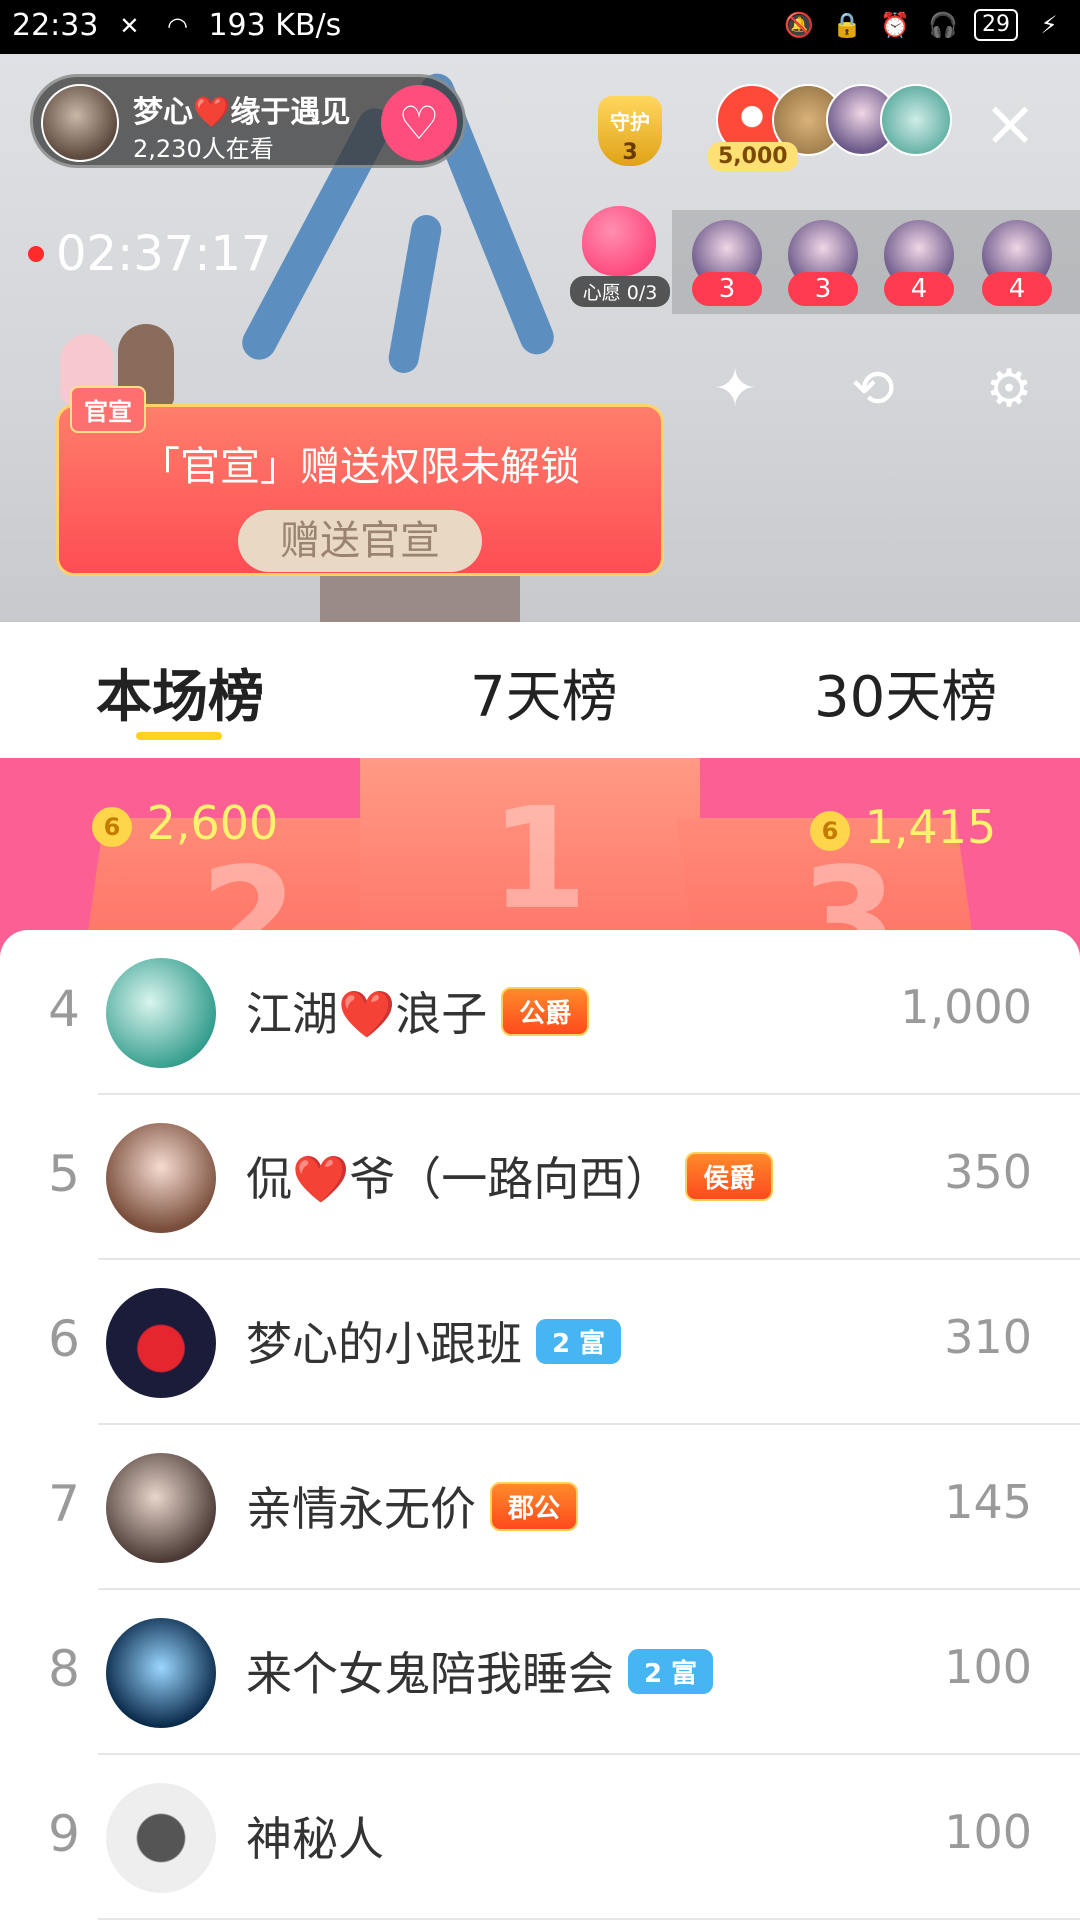 The image size is (1080, 1920). I want to click on user-score: 1,000, so click(966, 1007).